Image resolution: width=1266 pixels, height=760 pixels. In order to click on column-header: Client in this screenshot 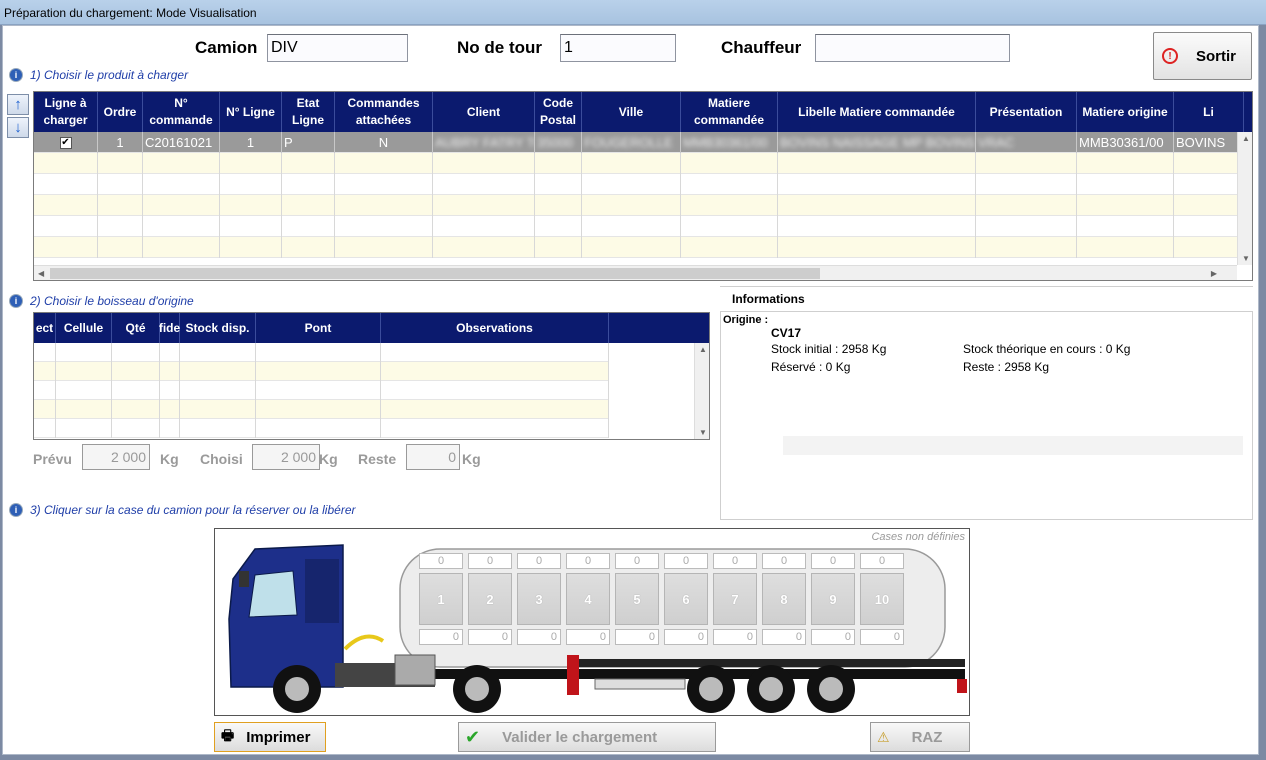, I will do `click(484, 112)`.